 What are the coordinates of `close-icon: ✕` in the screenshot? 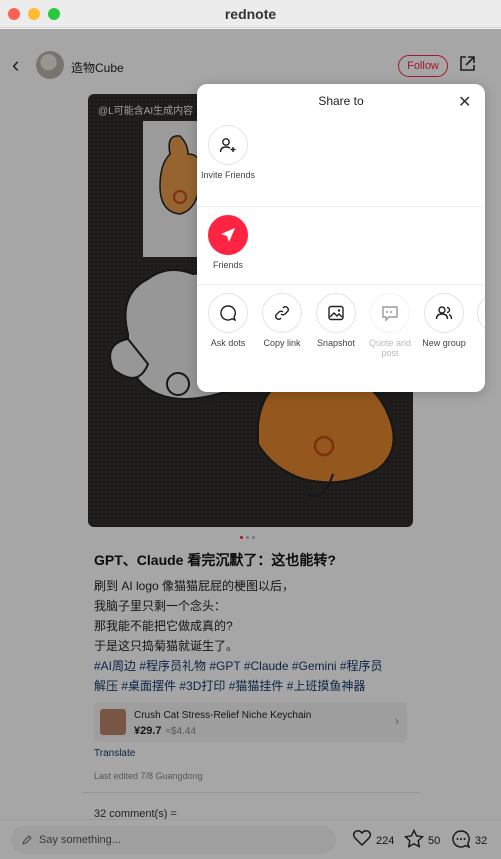 It's located at (464, 102).